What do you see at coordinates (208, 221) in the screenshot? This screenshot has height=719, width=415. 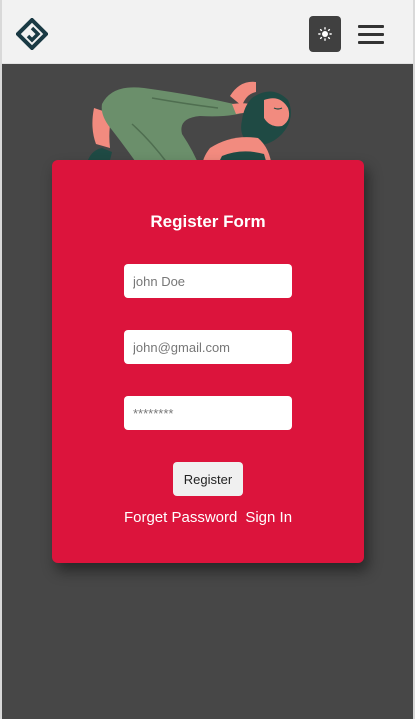 I see `form-title: Register Form` at bounding box center [208, 221].